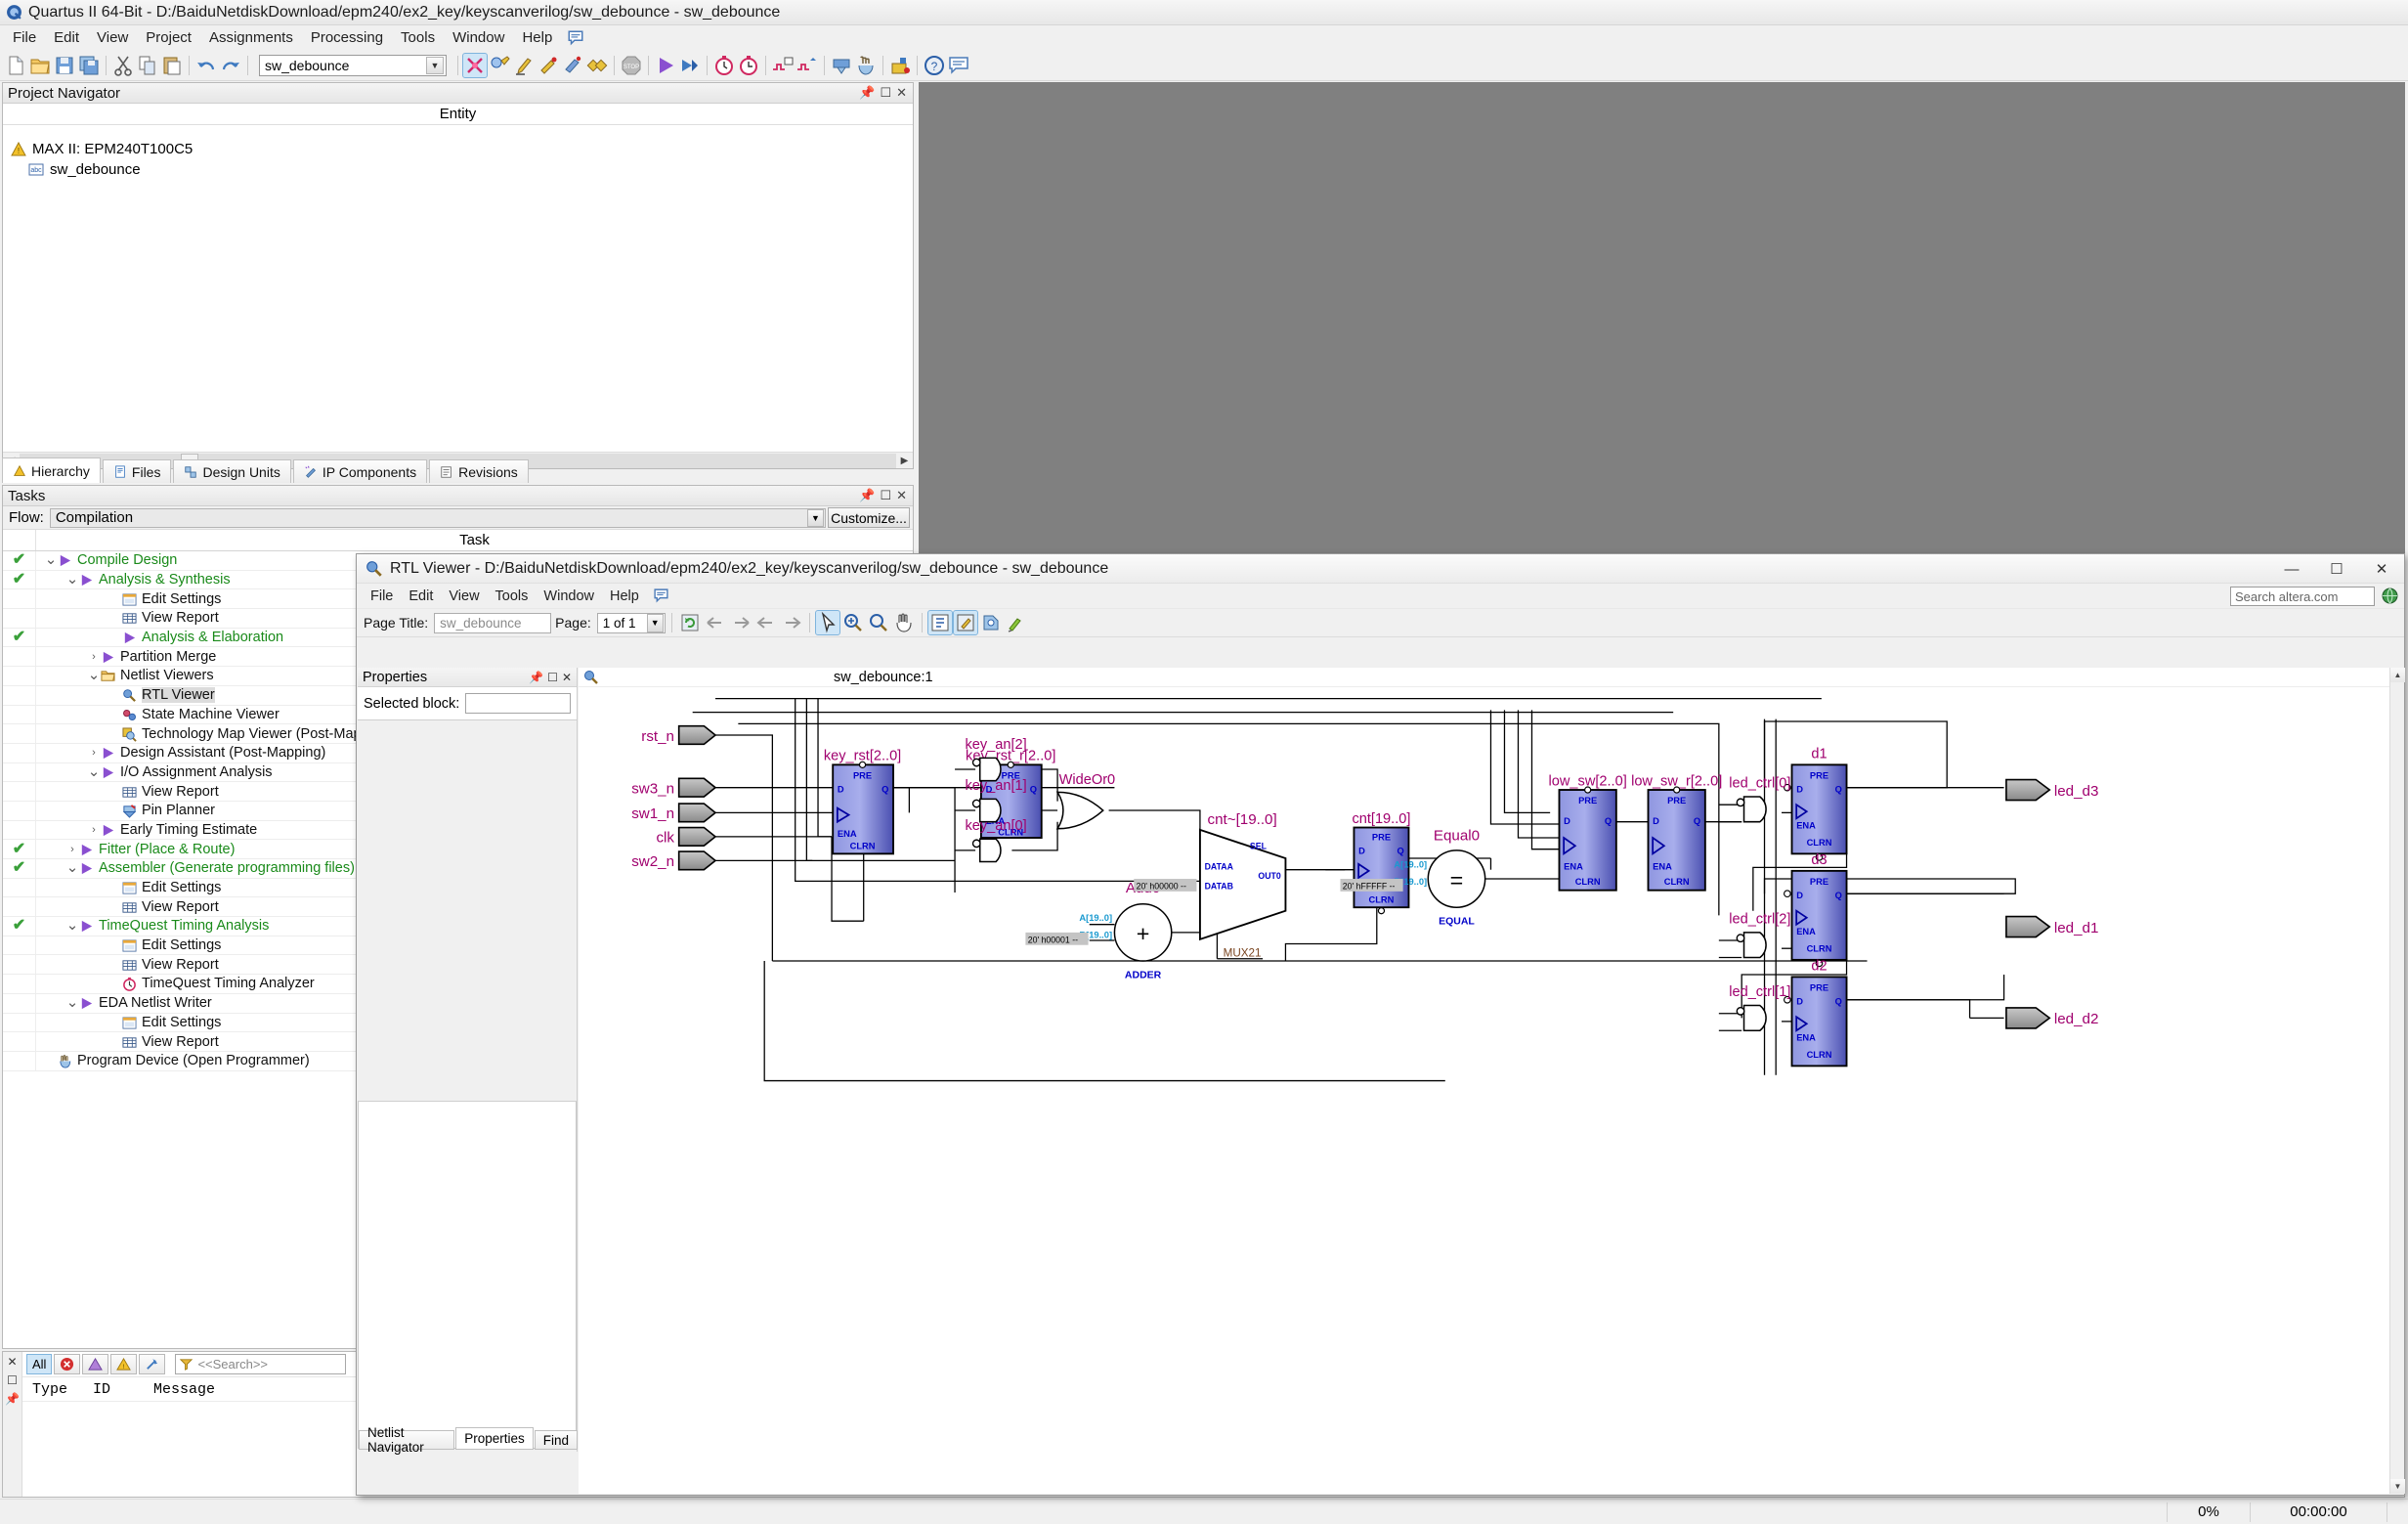  Describe the element at coordinates (959, 66) in the screenshot. I see `feedback-button` at that location.